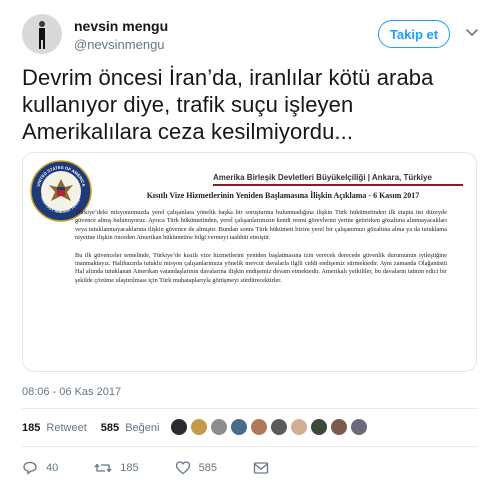  What do you see at coordinates (52, 468) in the screenshot?
I see `reply-count: 40` at bounding box center [52, 468].